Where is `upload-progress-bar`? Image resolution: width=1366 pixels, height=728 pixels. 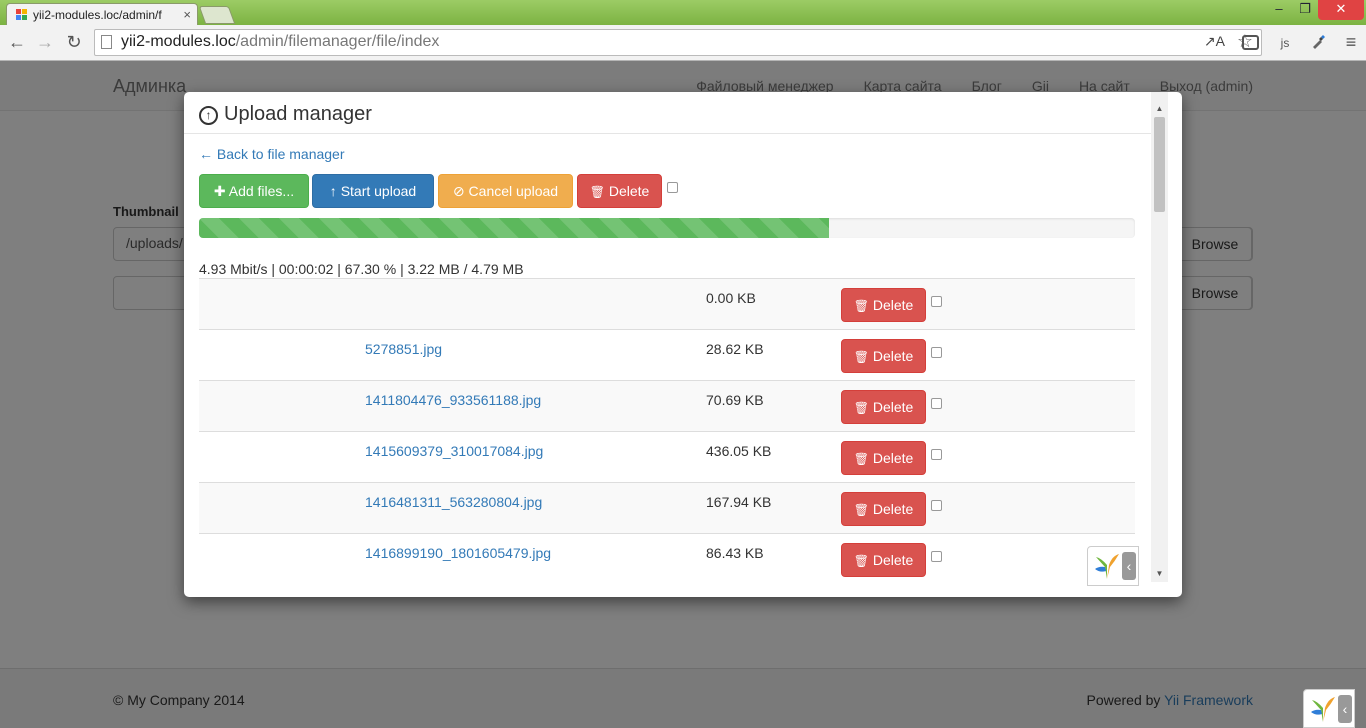 upload-progress-bar is located at coordinates (514, 228).